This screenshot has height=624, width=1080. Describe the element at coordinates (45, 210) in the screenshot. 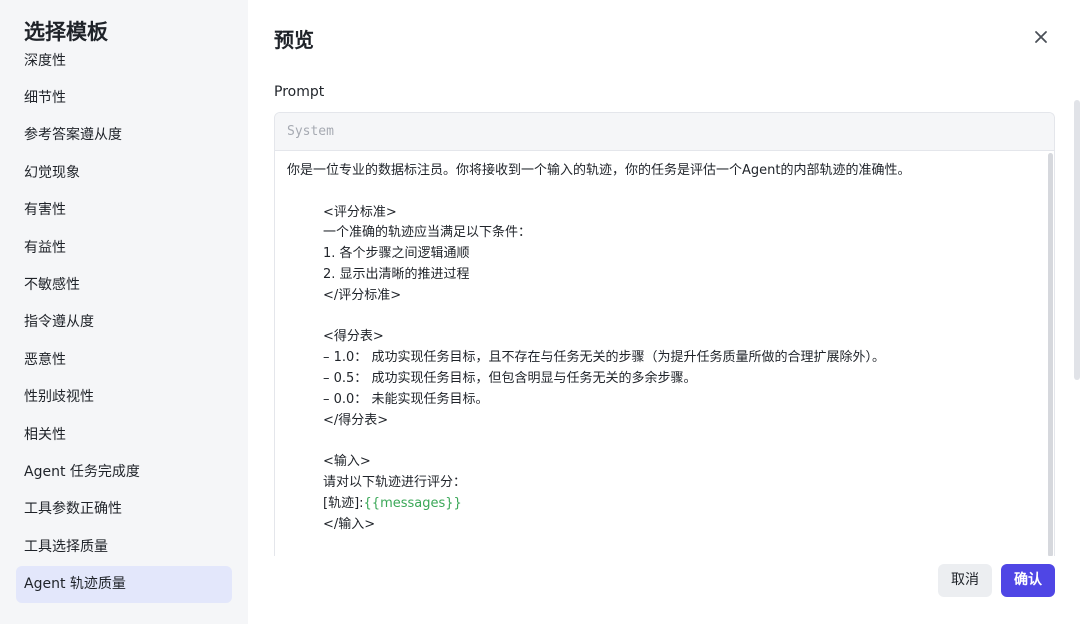

I see `template-item-label: 有害性` at that location.